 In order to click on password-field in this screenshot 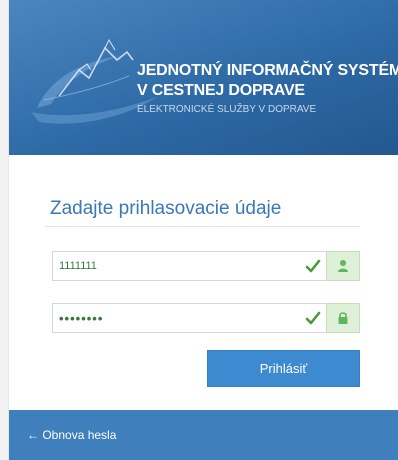, I will do `click(206, 318)`.